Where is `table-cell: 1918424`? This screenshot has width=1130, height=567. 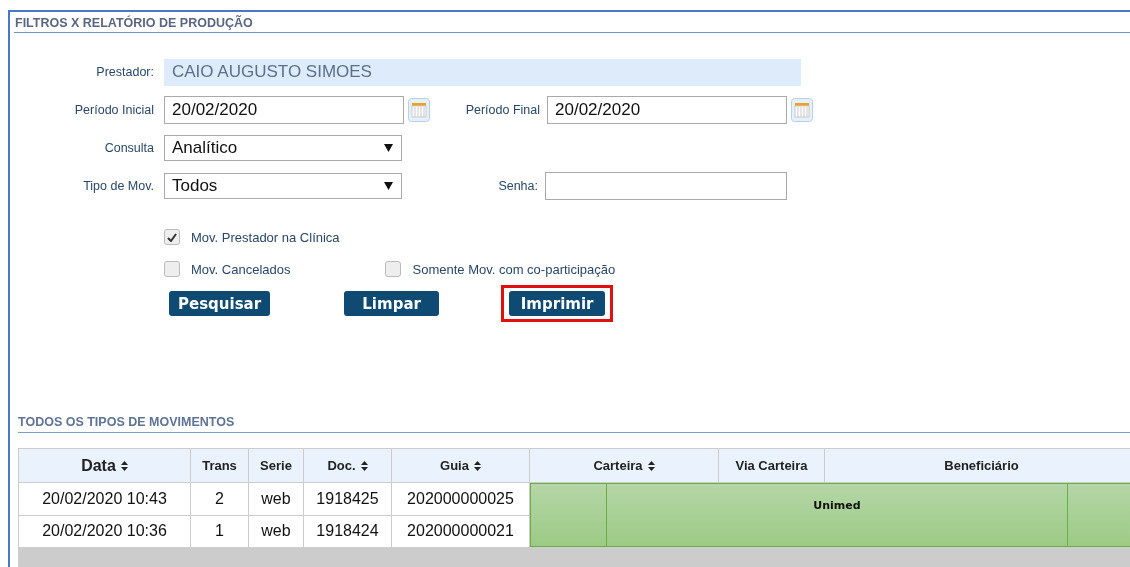 table-cell: 1918424 is located at coordinates (347, 531).